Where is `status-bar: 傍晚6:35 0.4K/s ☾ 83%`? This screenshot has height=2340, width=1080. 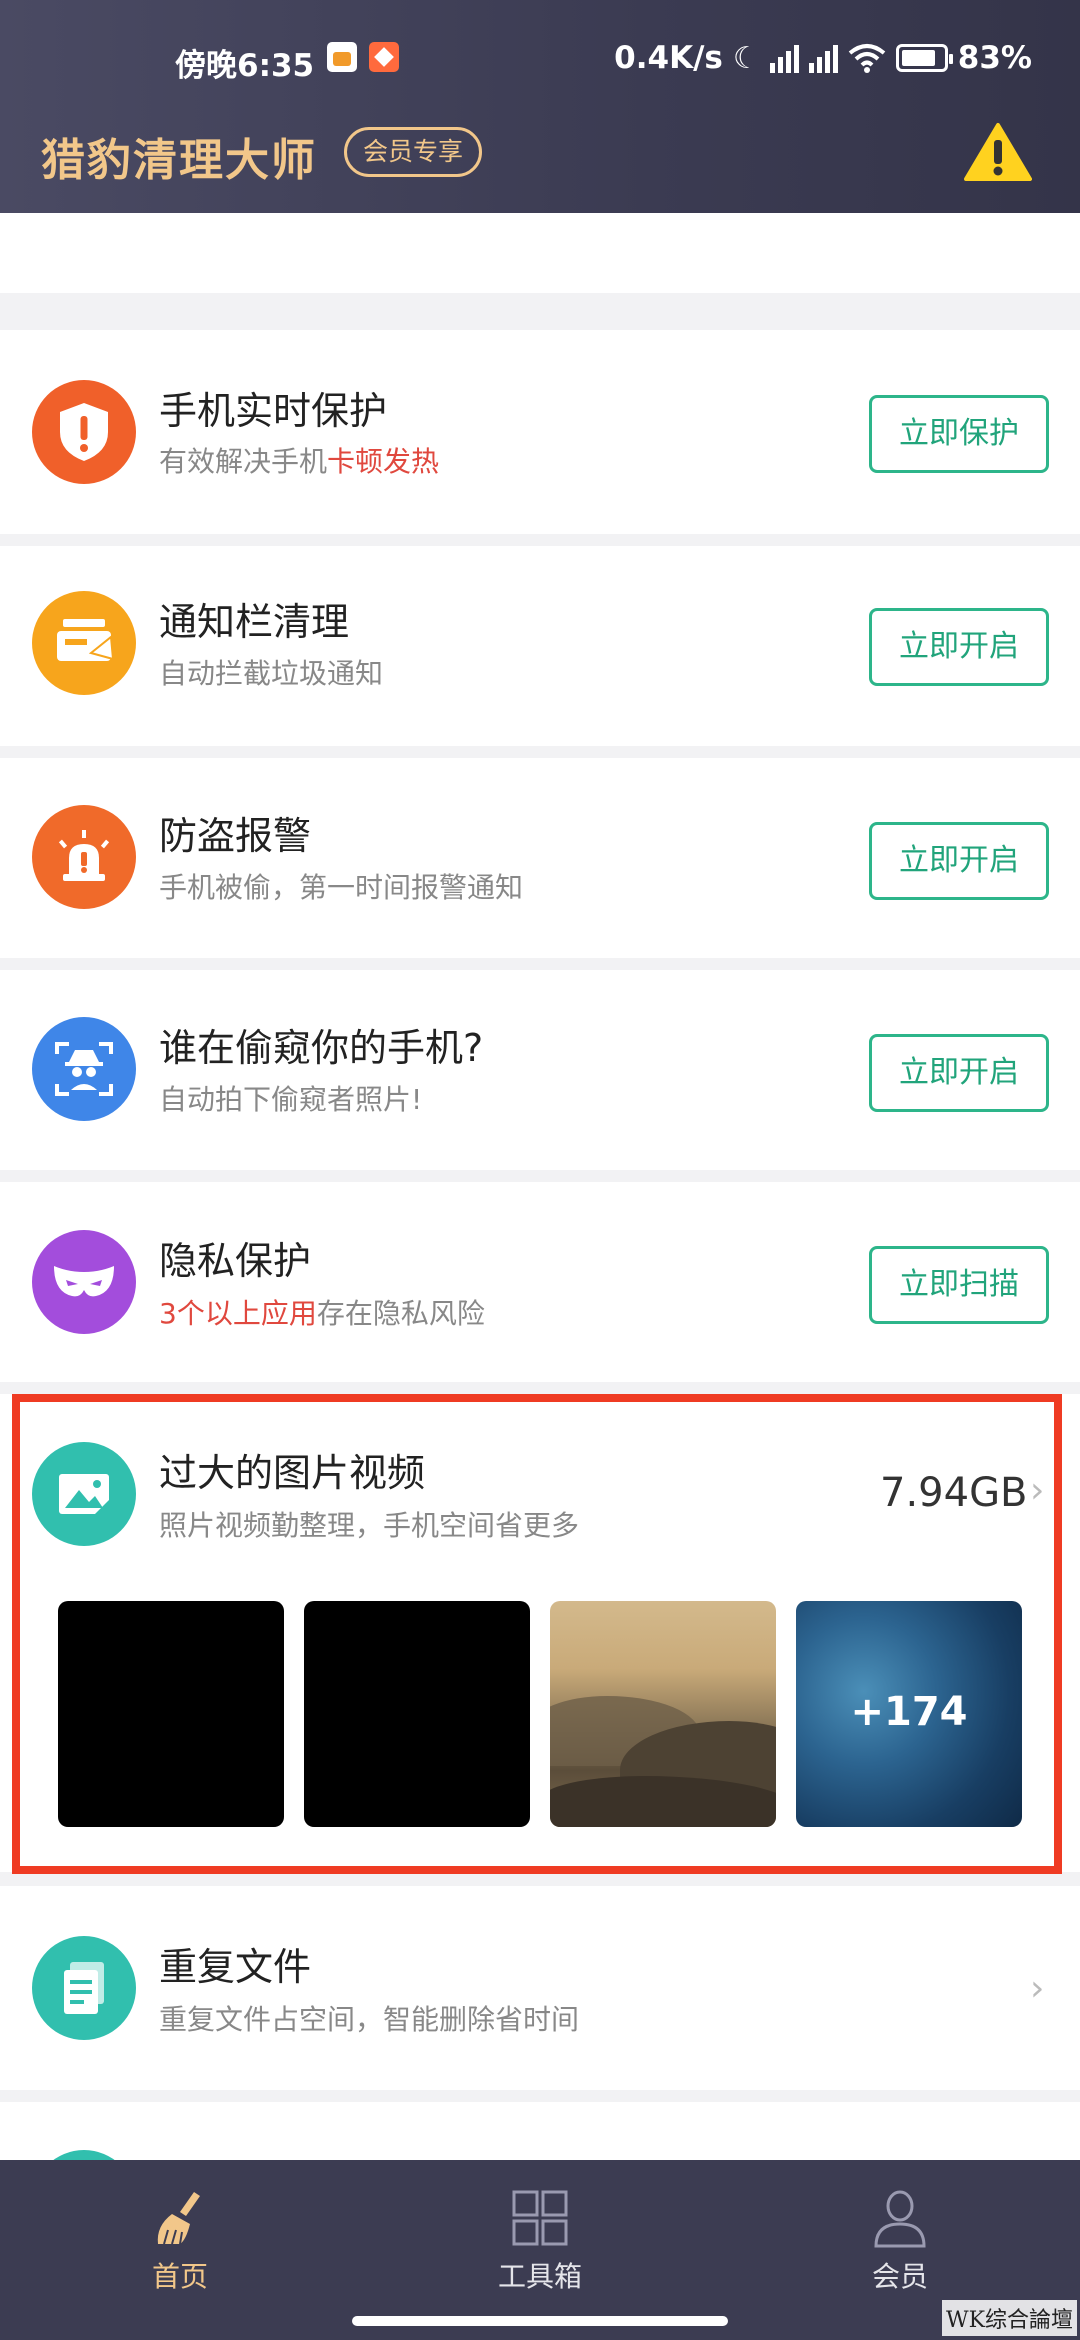 status-bar: 傍晚6:35 0.4K/s ☾ 83% is located at coordinates (540, 59).